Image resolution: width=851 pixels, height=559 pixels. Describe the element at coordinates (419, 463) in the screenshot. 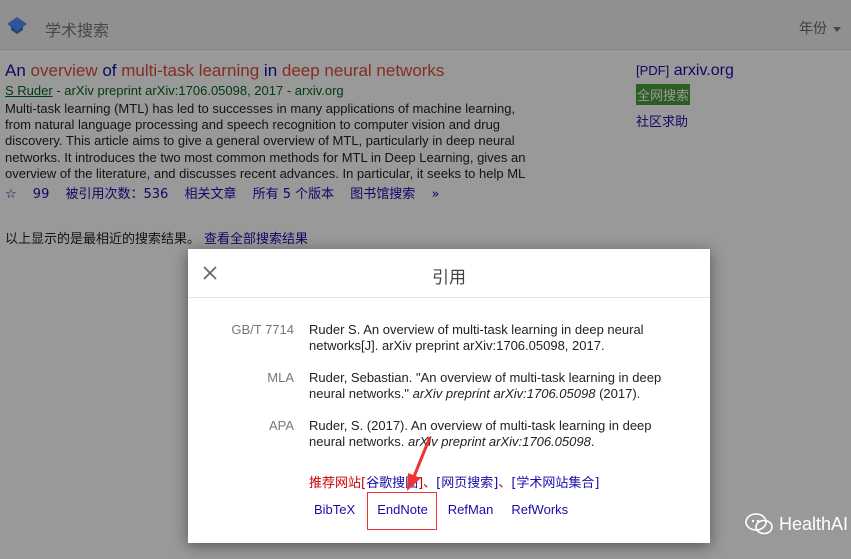

I see `red-arrow-icon` at that location.